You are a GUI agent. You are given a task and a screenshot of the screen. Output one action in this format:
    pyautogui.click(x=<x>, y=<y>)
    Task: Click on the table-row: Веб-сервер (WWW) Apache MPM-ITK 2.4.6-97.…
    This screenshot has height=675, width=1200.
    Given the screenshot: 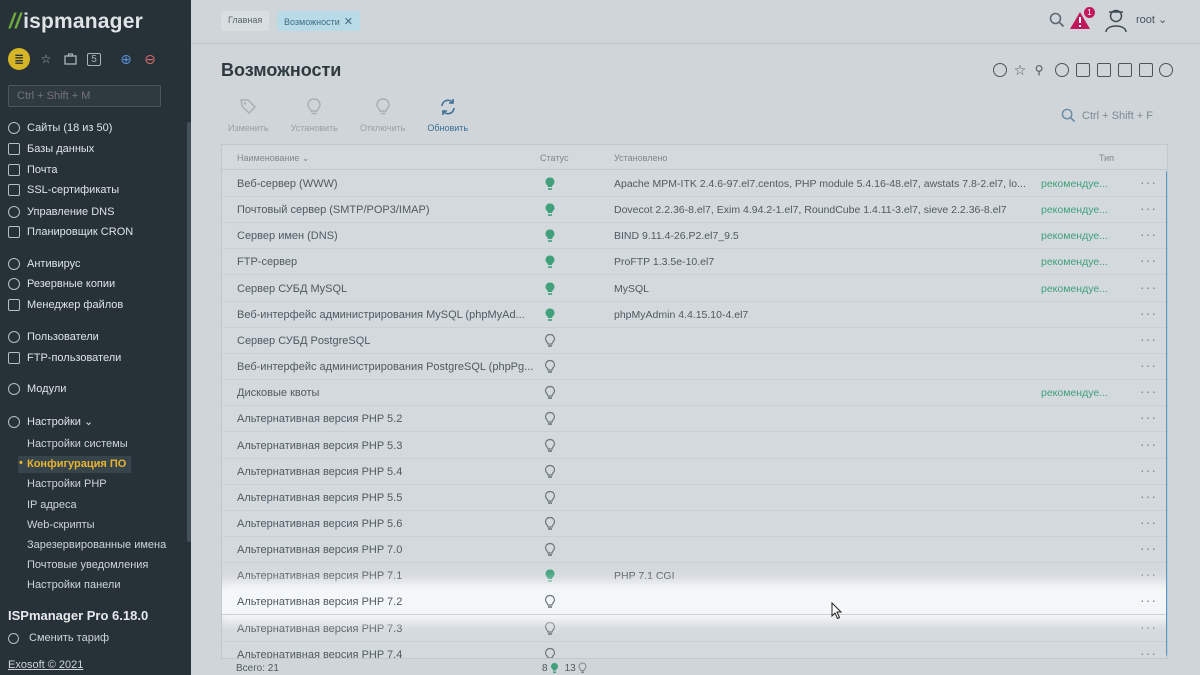 What is the action you would take?
    pyautogui.click(x=694, y=184)
    